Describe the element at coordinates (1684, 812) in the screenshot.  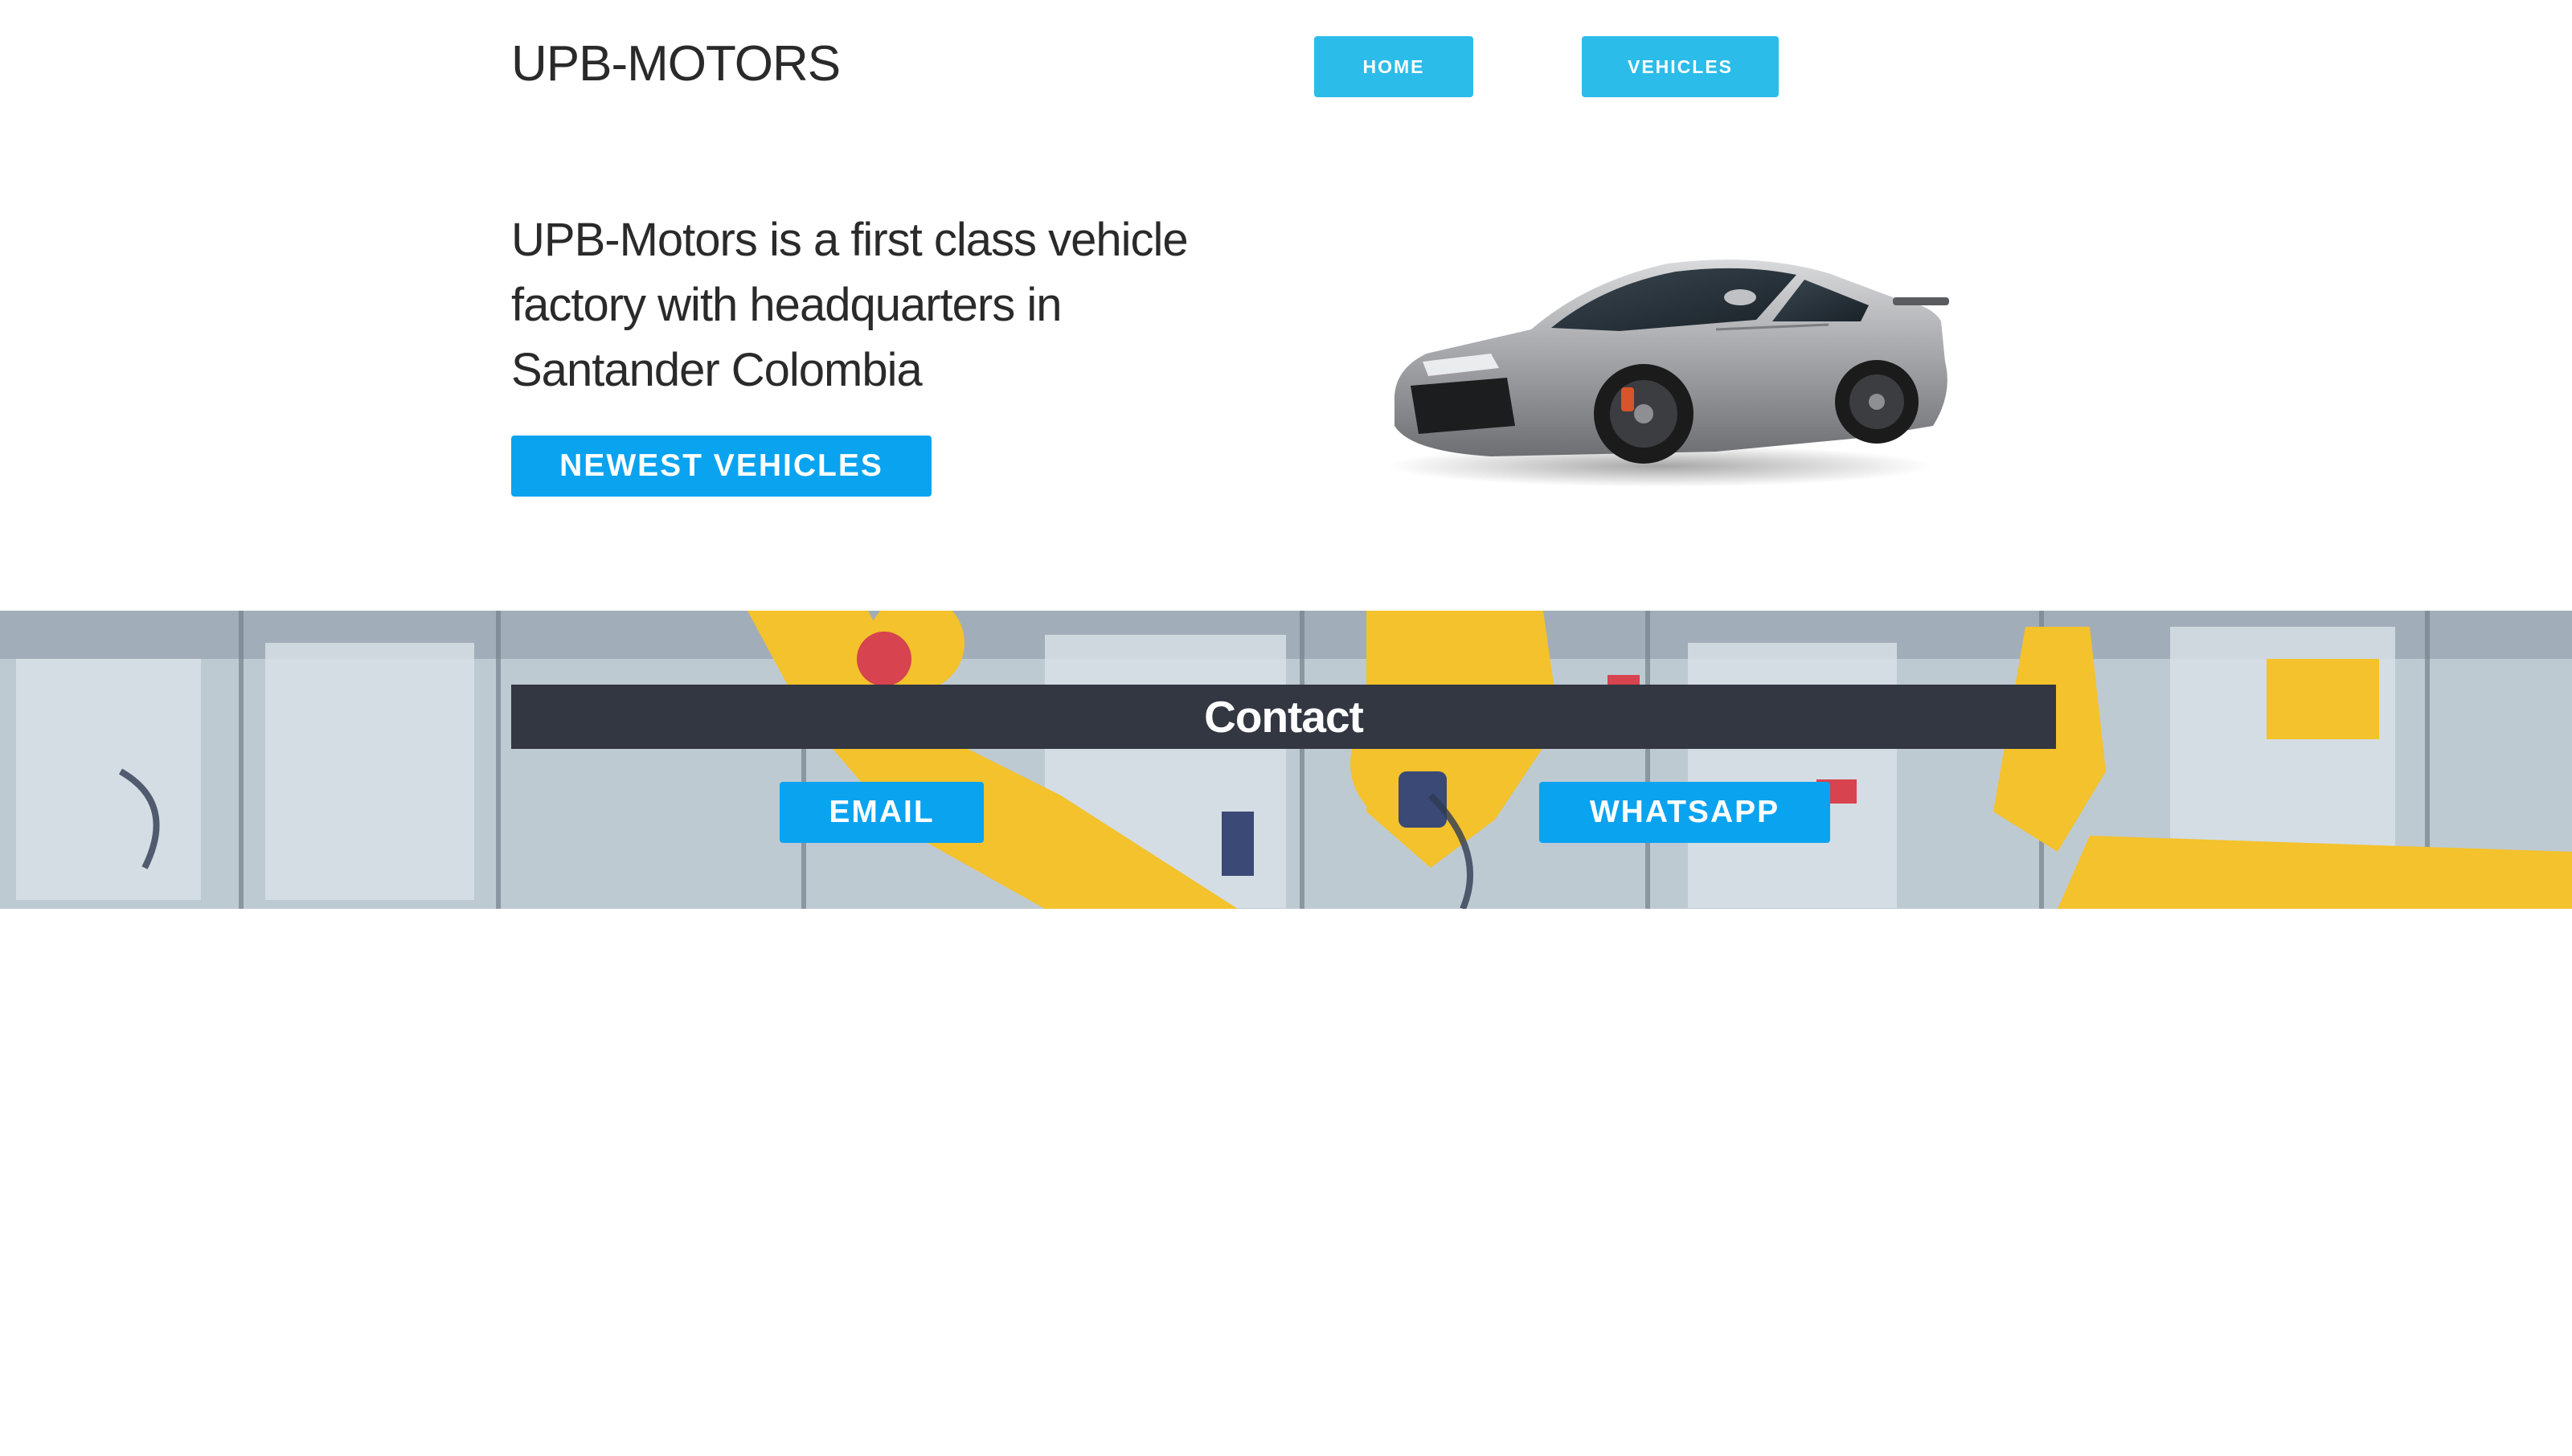
I see `whatsapp-button: WHATSAPP` at that location.